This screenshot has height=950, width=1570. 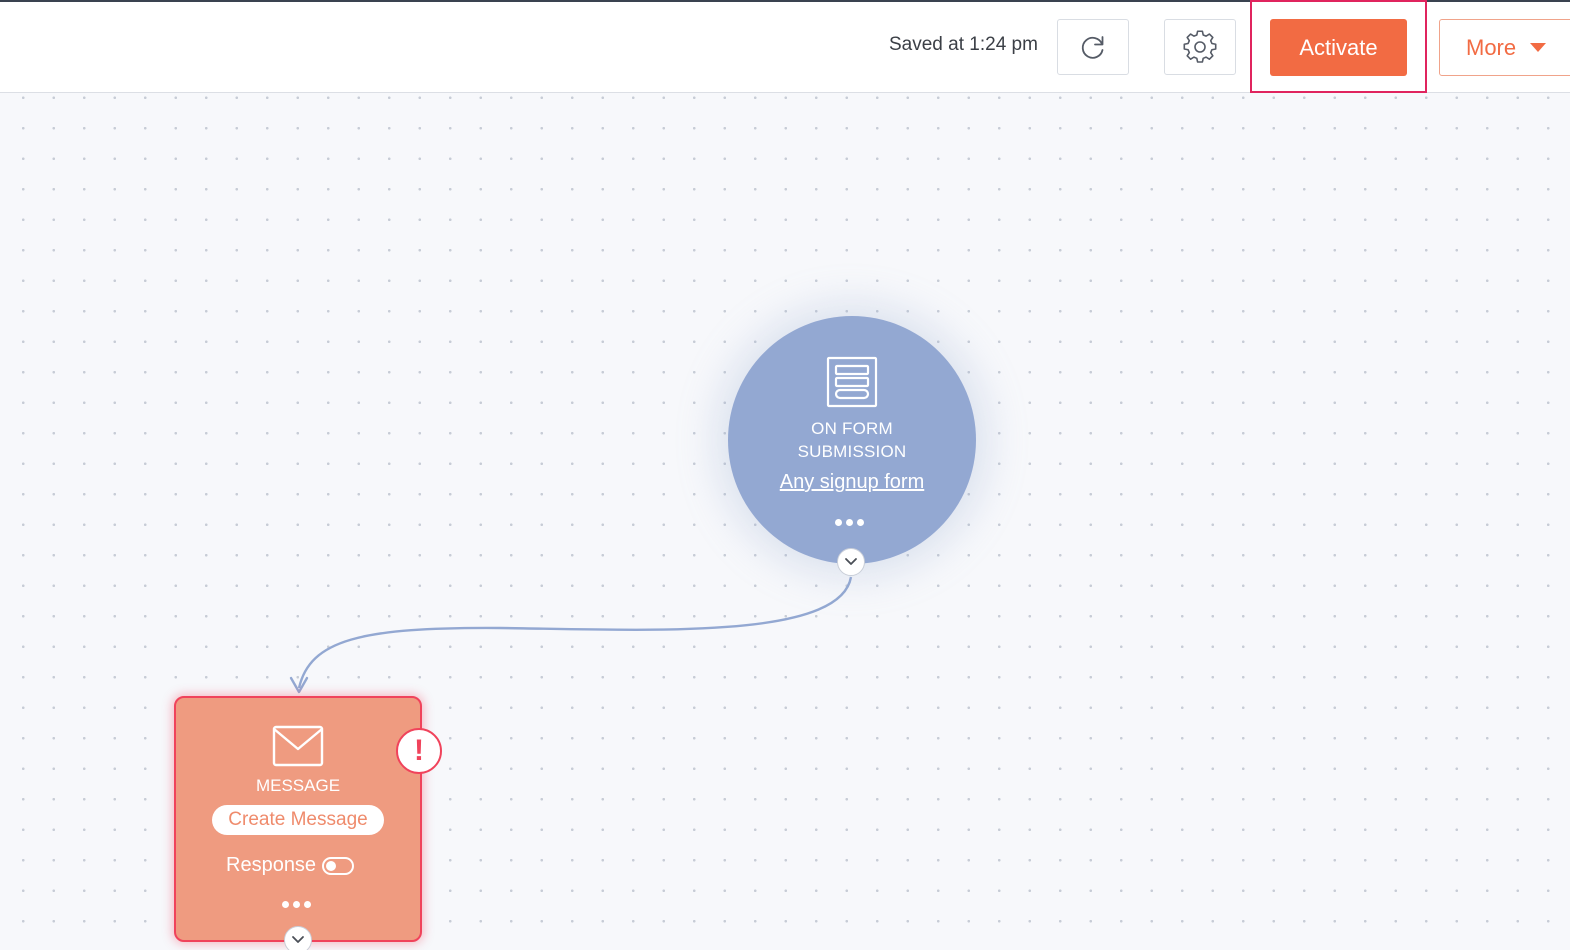 I want to click on create-message-button: Create Message, so click(x=298, y=820).